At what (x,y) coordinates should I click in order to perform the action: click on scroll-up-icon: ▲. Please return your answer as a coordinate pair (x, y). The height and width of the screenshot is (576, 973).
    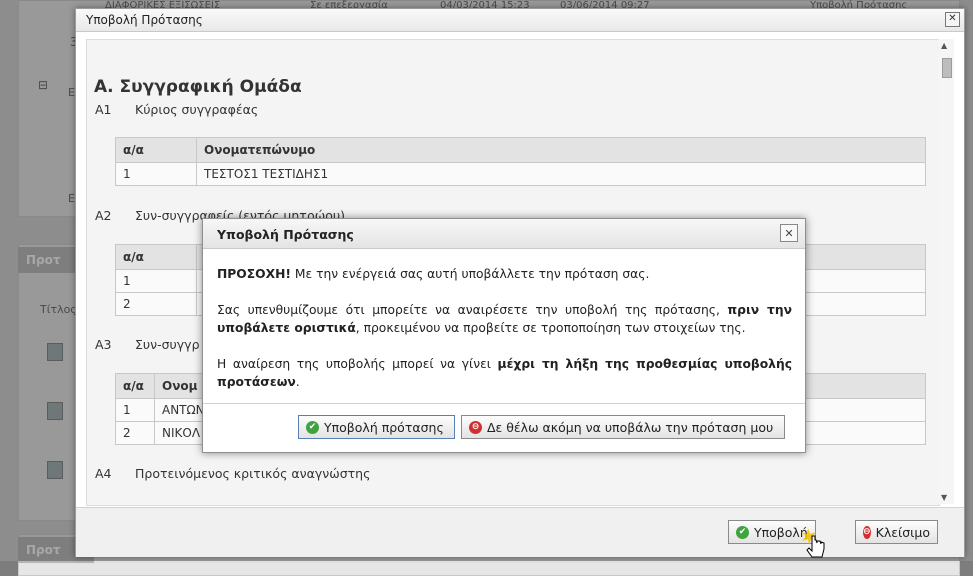
    Looking at the image, I should click on (944, 45).